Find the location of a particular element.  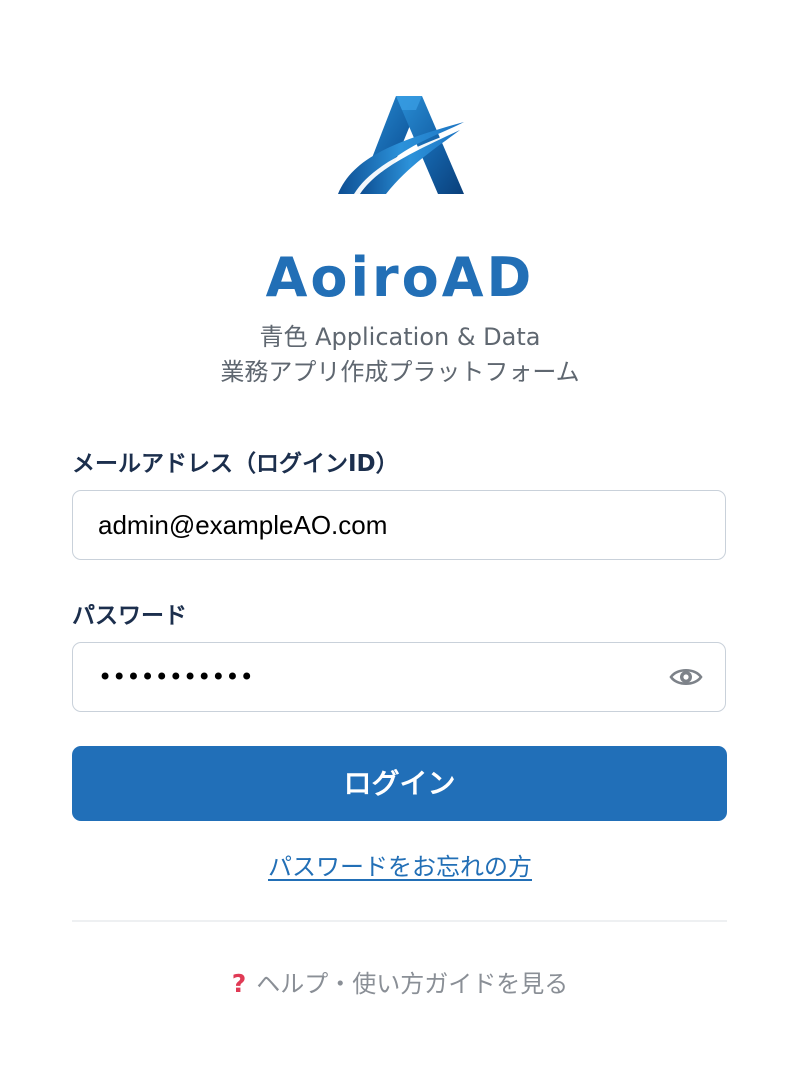

forgot-password-link: パスワードをお忘れの方 is located at coordinates (400, 867).